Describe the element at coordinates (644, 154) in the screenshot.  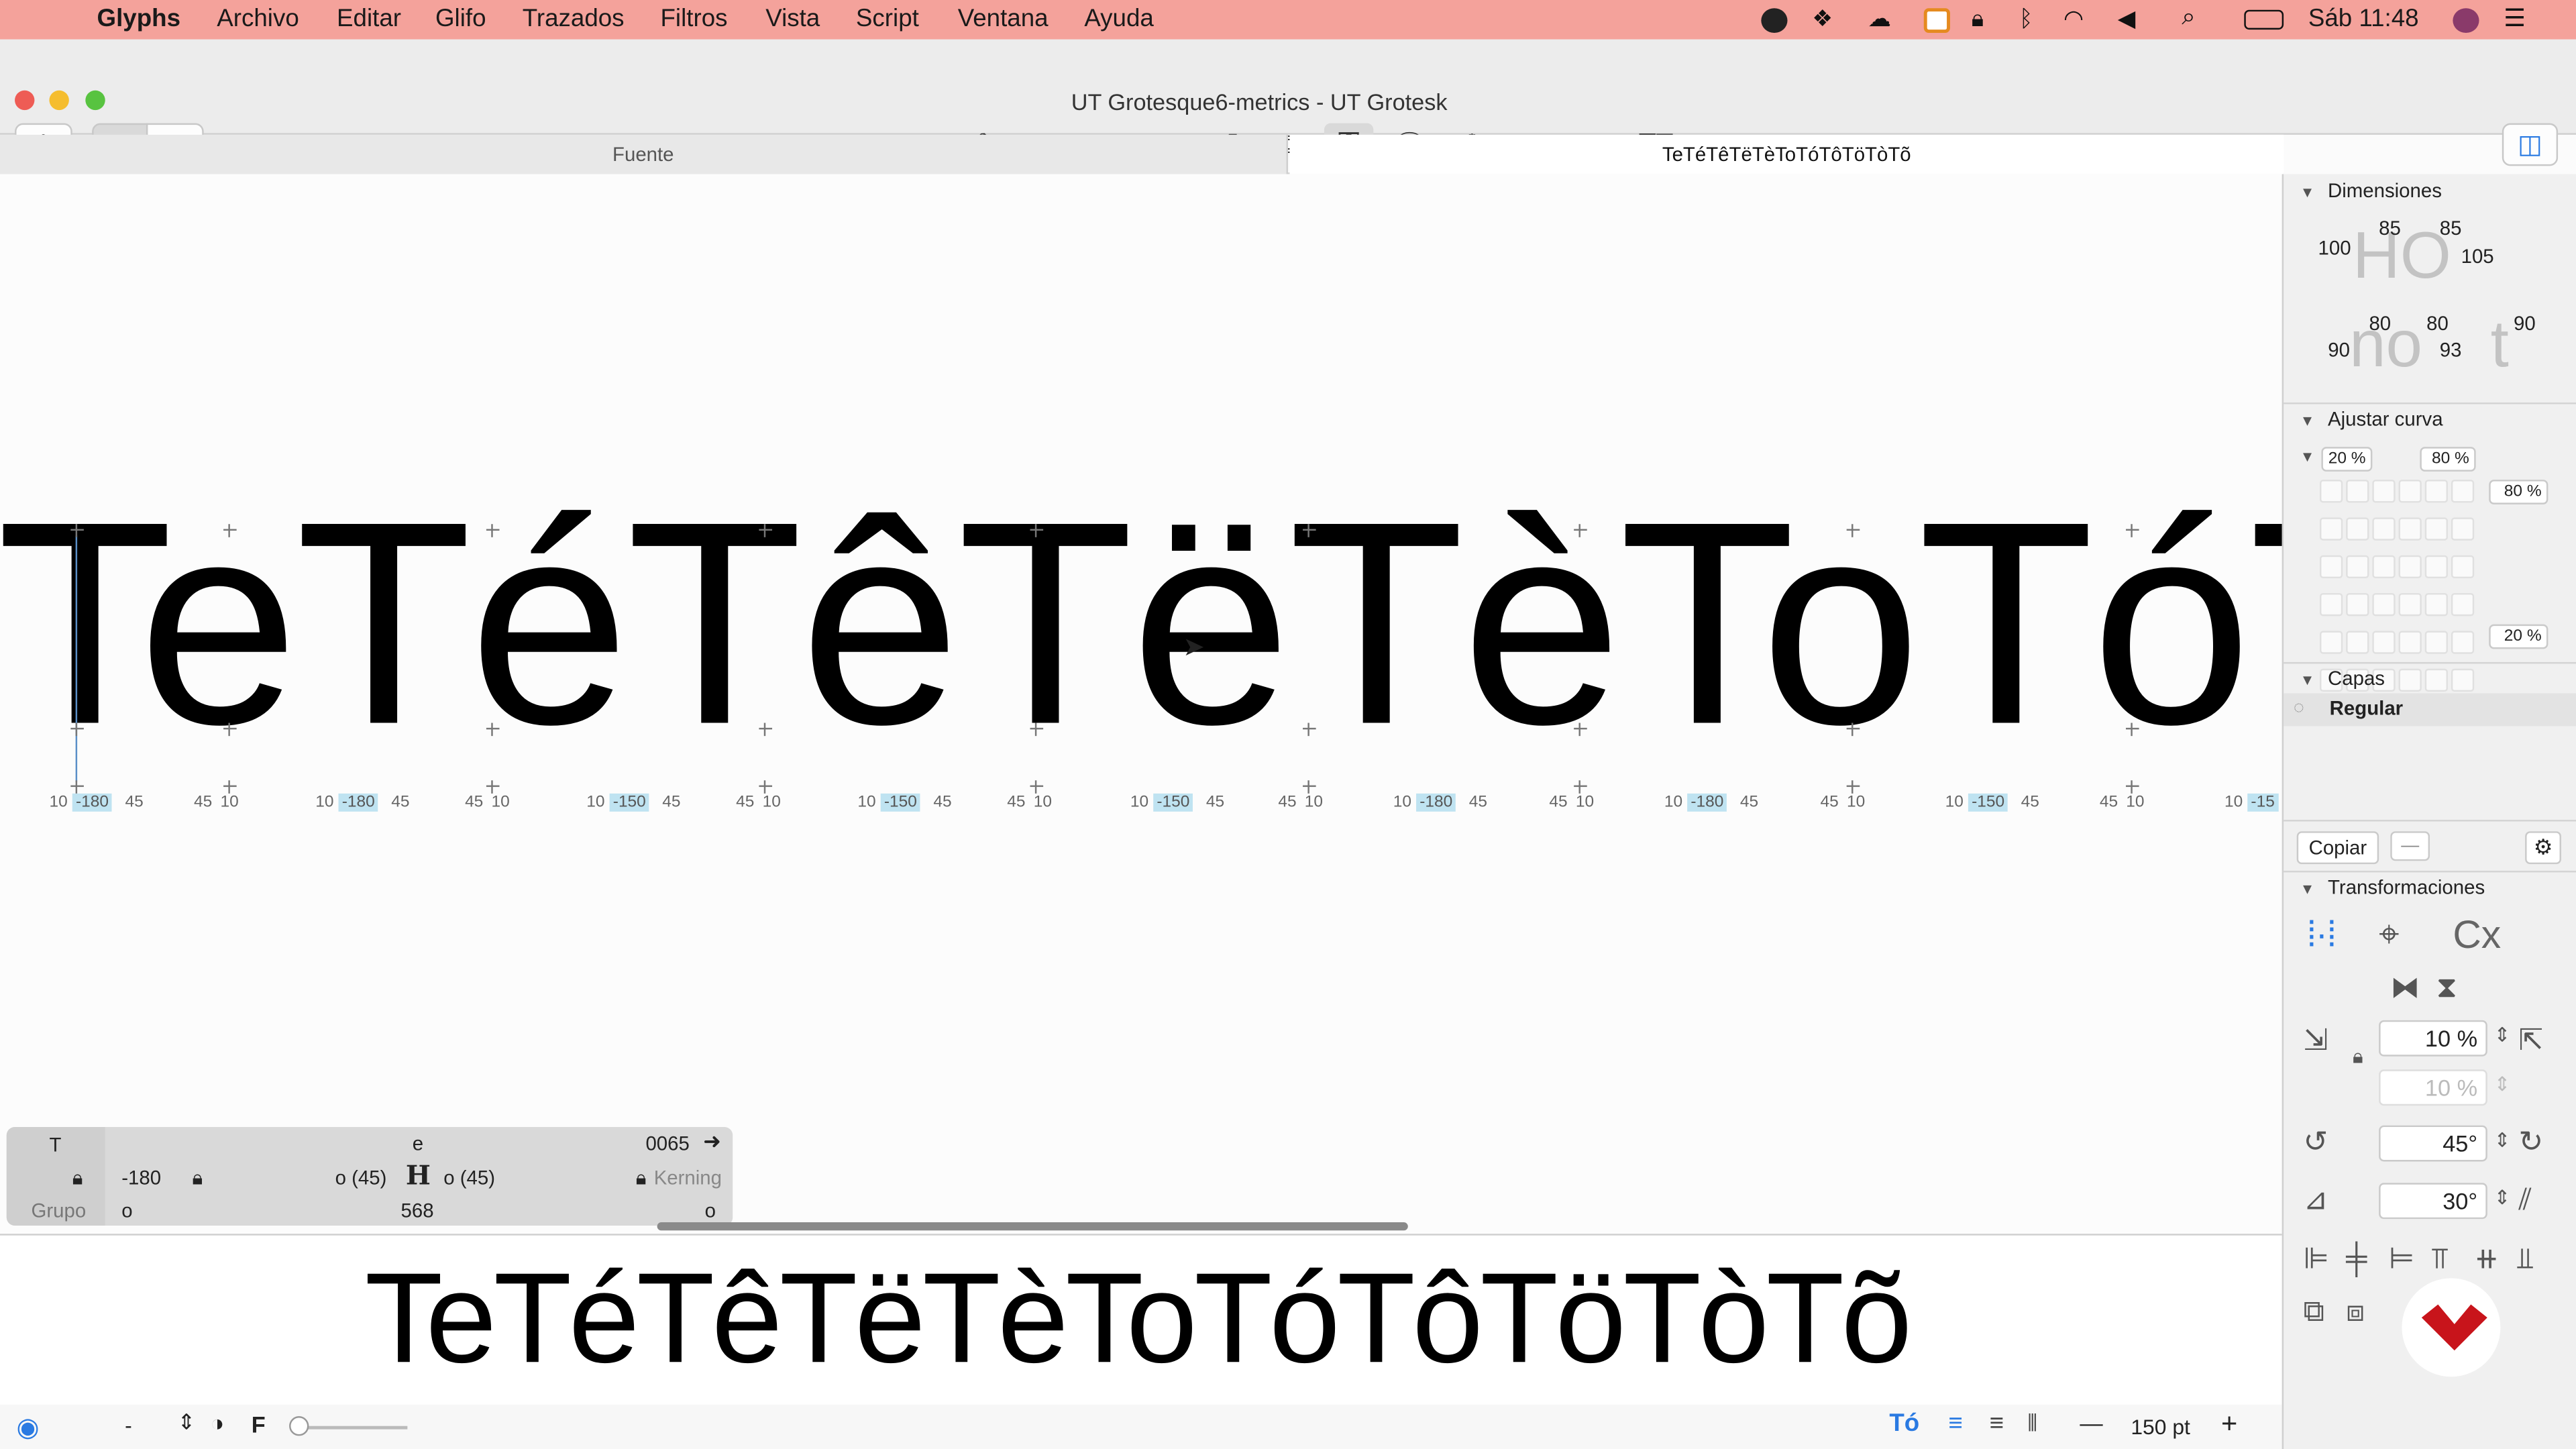
I see `tab-font: Fuente` at that location.